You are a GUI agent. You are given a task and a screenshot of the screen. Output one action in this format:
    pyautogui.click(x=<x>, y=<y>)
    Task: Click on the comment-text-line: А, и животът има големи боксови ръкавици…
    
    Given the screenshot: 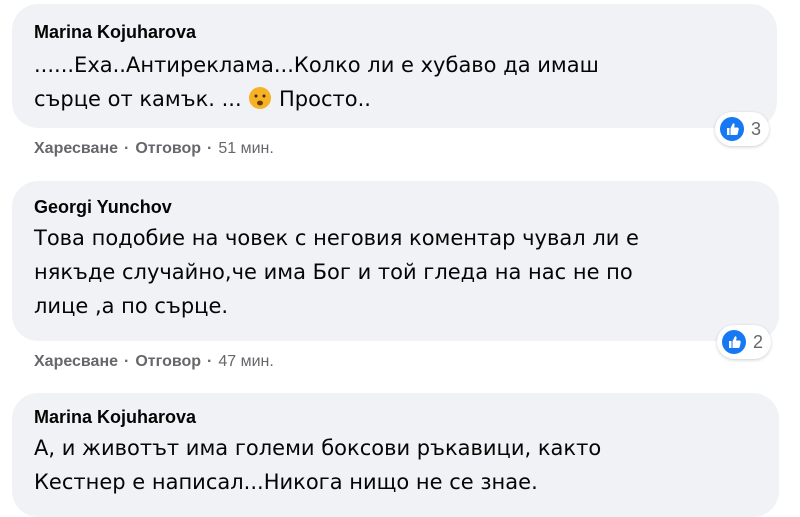 What is the action you would take?
    pyautogui.click(x=318, y=448)
    